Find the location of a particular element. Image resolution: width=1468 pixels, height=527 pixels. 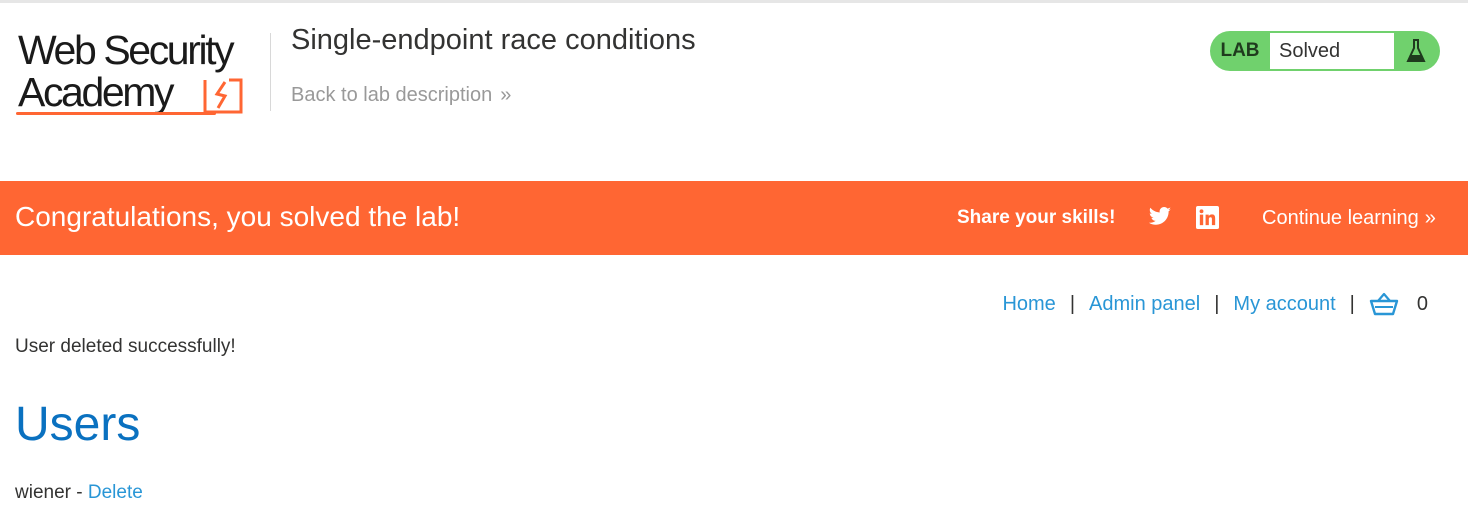

logo-text-line1: Web Security is located at coordinates (126, 50).